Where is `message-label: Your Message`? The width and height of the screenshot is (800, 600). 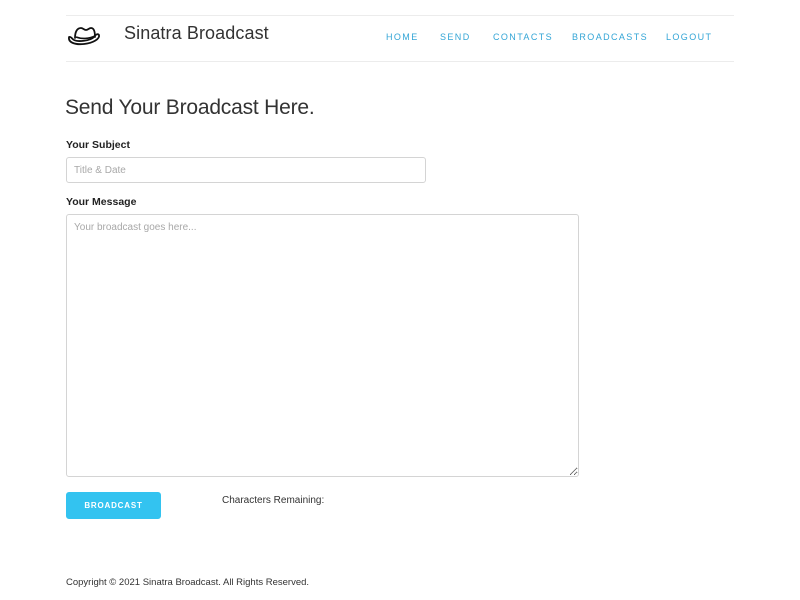 message-label: Your Message is located at coordinates (101, 202).